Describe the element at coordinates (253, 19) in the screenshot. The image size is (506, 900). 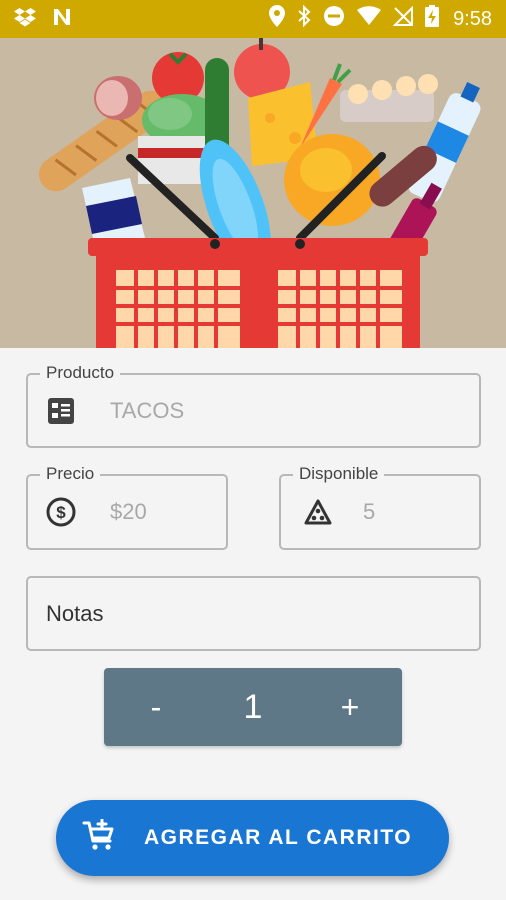
I see `status-bar: 9:58` at that location.